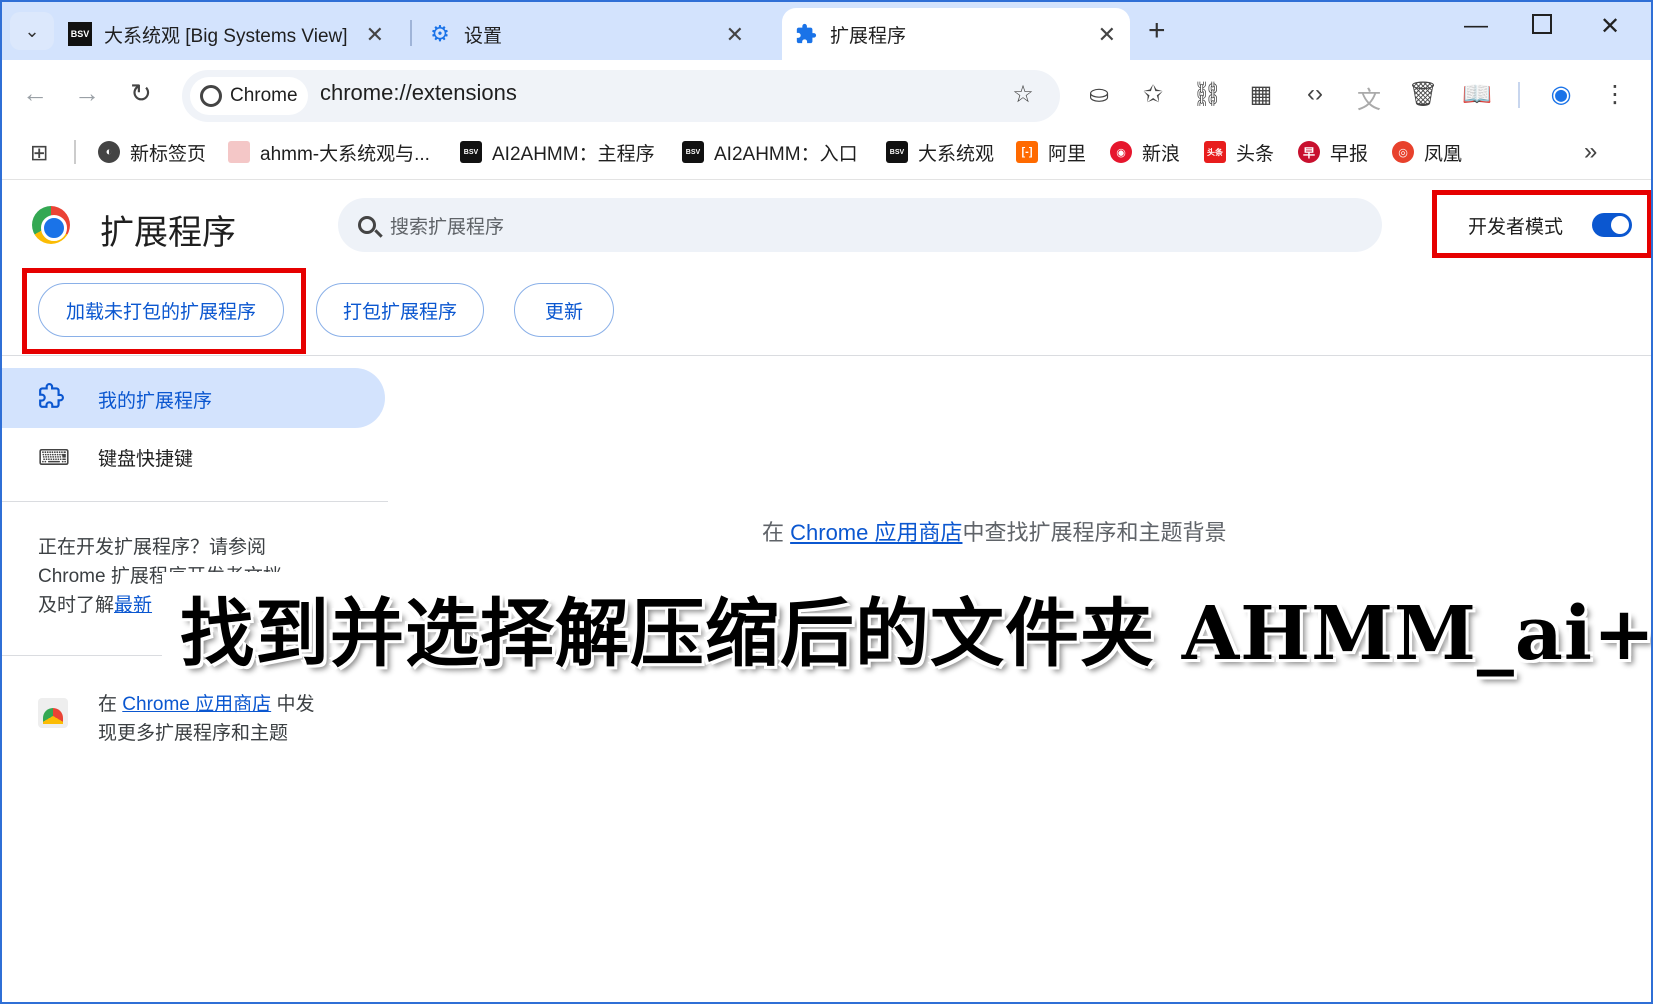 Image resolution: width=1653 pixels, height=1004 pixels. I want to click on bookmark-label: 新浪, so click(1161, 154).